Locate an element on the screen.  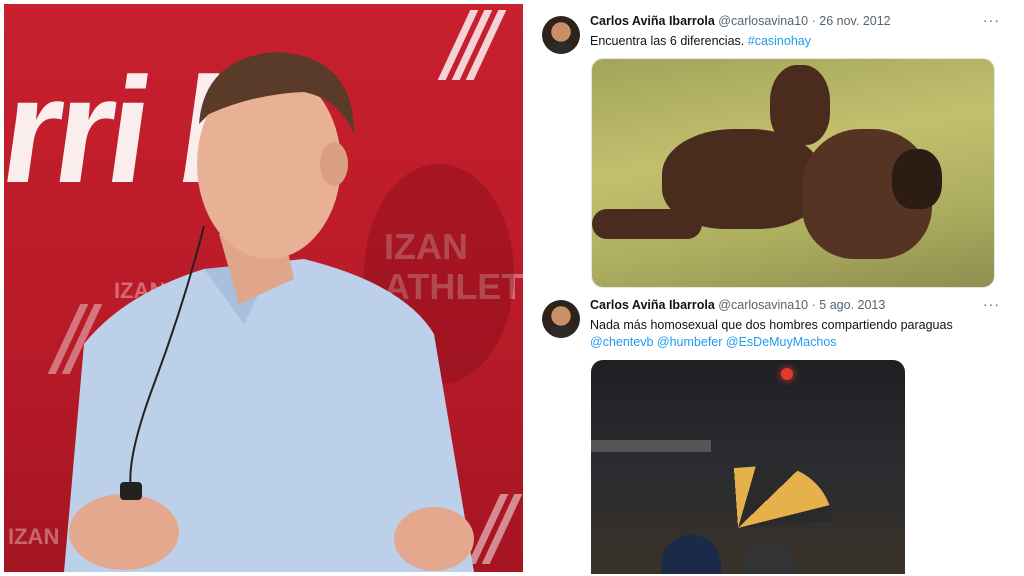
tweet-image is located at coordinates (748, 467).